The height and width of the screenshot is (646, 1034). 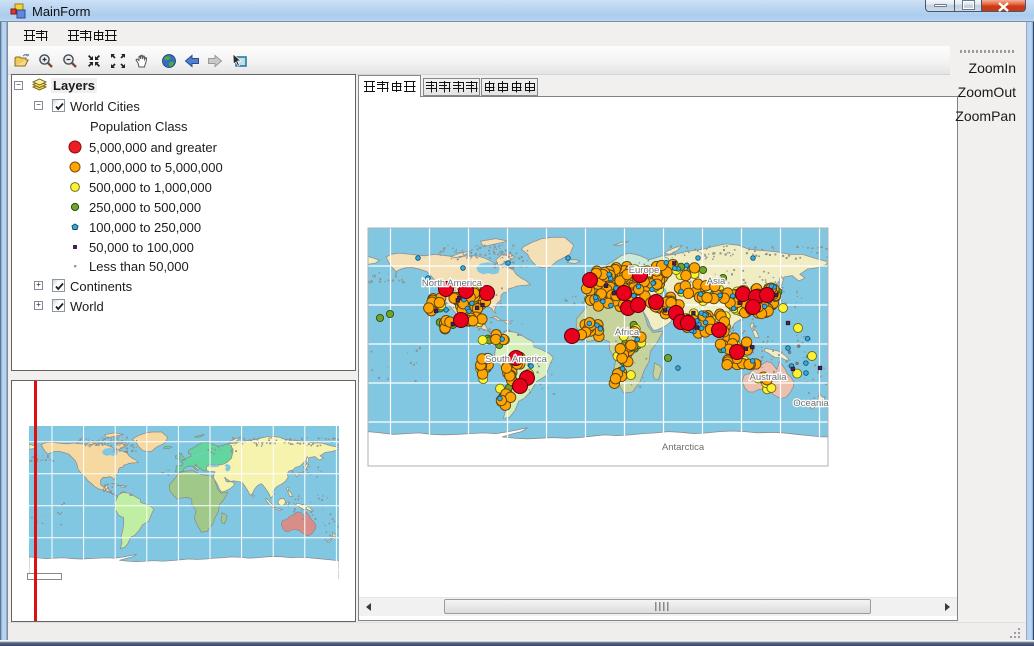 What do you see at coordinates (452, 283) in the screenshot?
I see `svg-text: North America` at bounding box center [452, 283].